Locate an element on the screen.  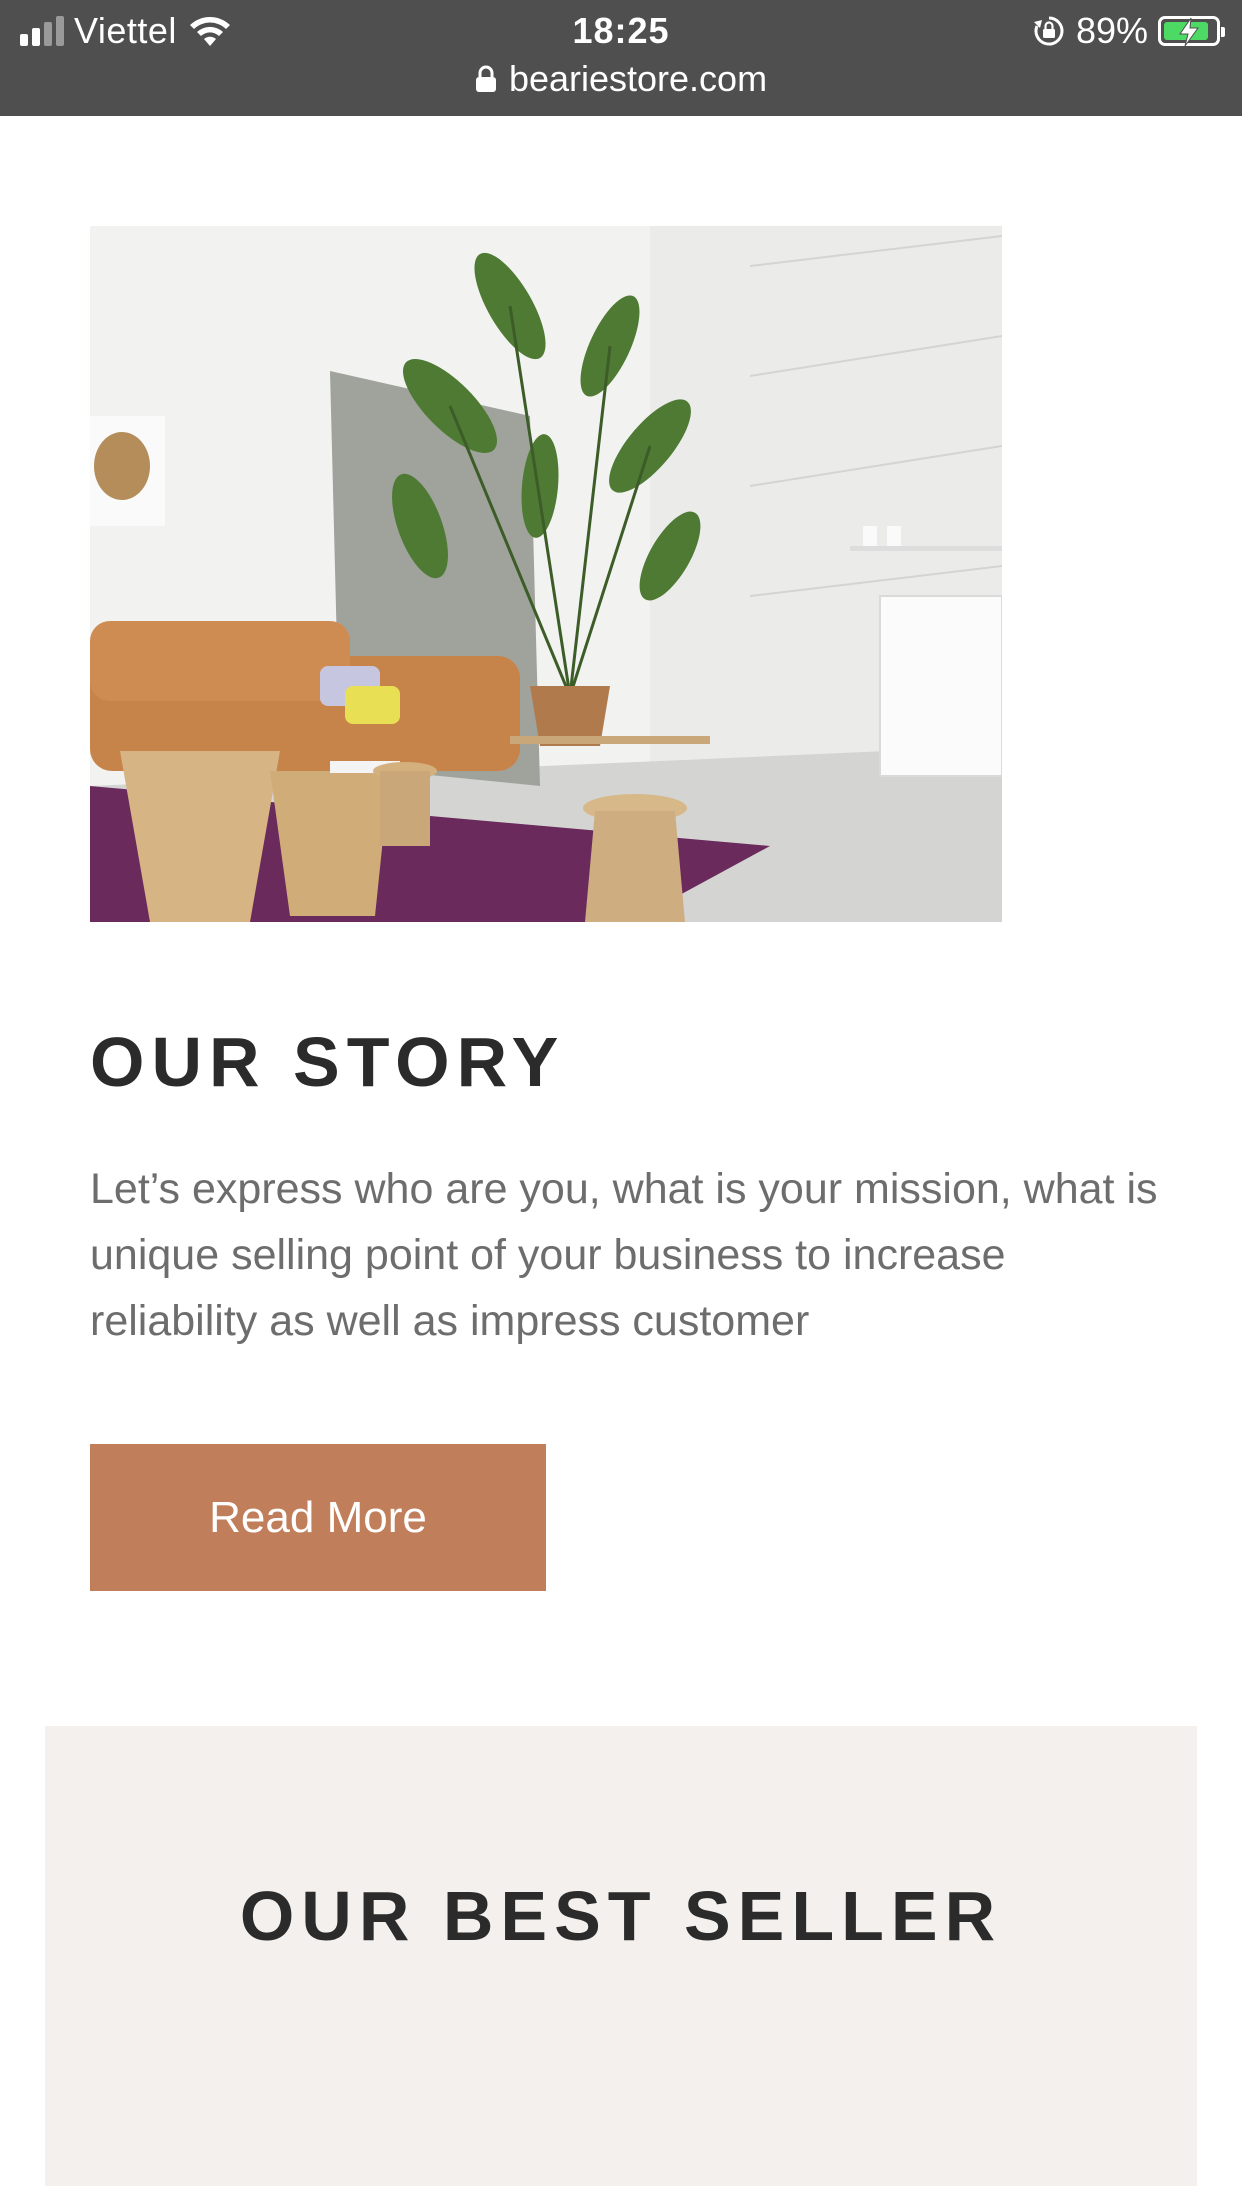
best-seller-title: OUR BEST SELLER is located at coordinates (621, 1916).